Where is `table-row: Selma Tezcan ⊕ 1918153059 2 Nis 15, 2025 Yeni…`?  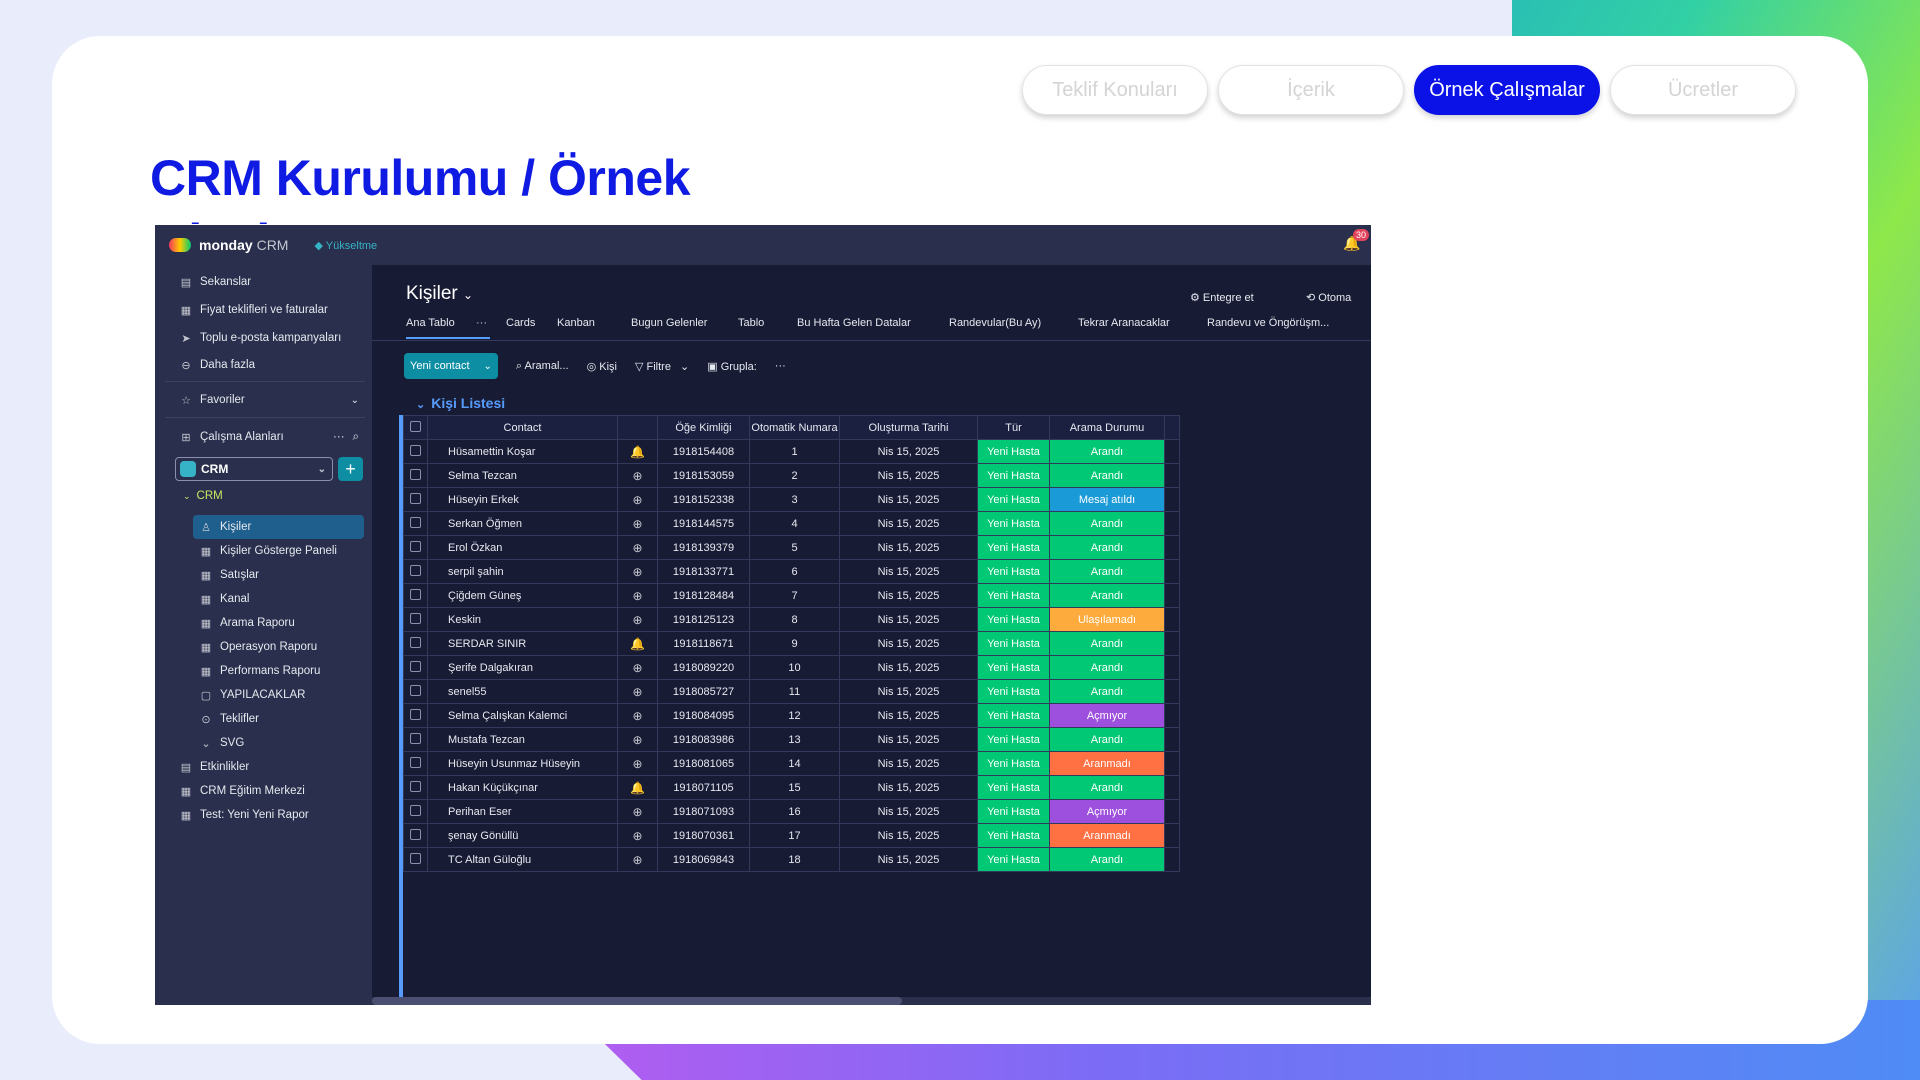
table-row: Selma Tezcan ⊕ 1918153059 2 Nis 15, 2025 Yeni… is located at coordinates (791, 475).